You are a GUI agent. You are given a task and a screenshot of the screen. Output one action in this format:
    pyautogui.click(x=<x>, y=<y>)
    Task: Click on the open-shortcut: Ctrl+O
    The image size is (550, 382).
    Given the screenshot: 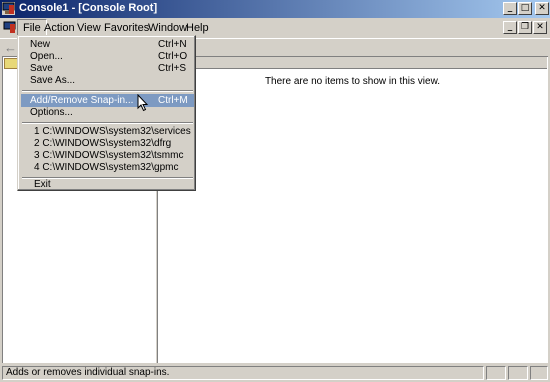 What is the action you would take?
    pyautogui.click(x=173, y=56)
    